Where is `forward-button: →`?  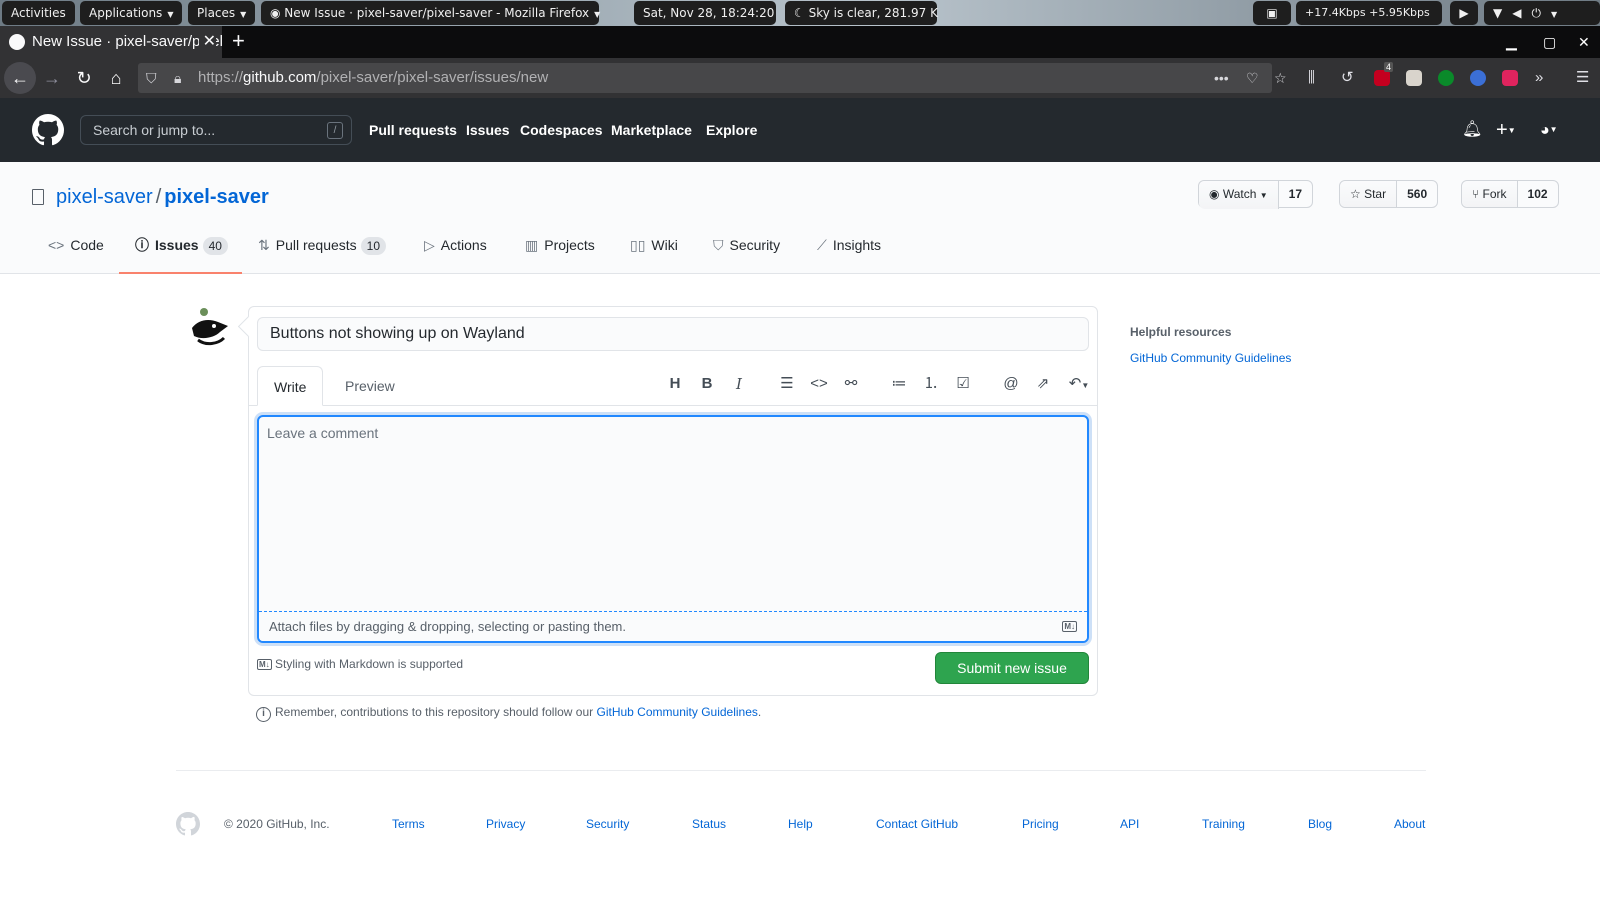
forward-button: → is located at coordinates (52, 78).